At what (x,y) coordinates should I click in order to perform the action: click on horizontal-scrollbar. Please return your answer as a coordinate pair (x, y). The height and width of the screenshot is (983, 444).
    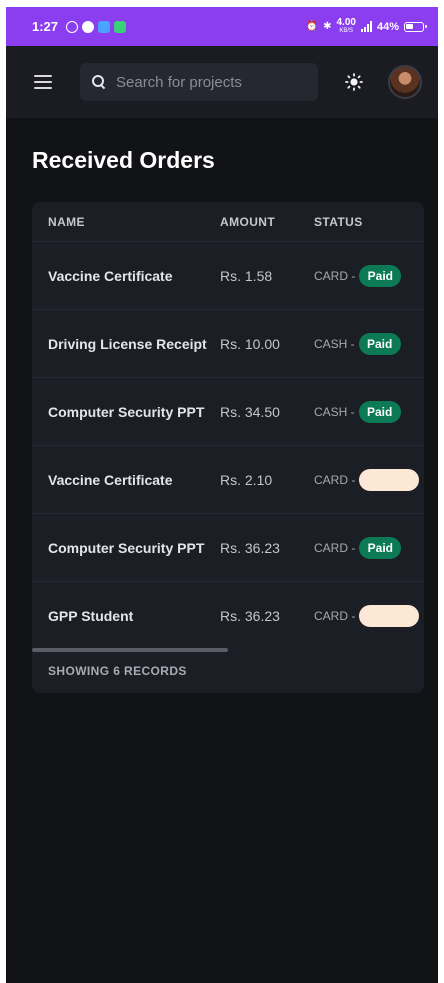
    Looking at the image, I should click on (130, 650).